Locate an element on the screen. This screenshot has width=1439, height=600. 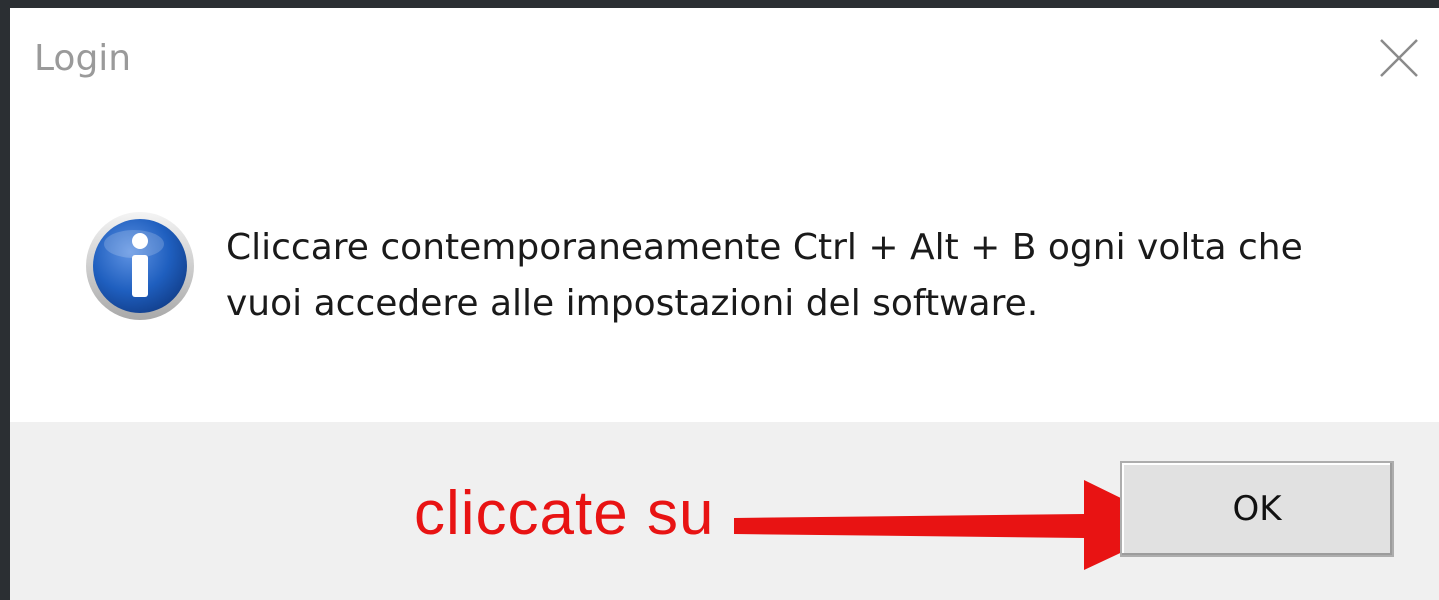
arrow-right-icon is located at coordinates (956, 525).